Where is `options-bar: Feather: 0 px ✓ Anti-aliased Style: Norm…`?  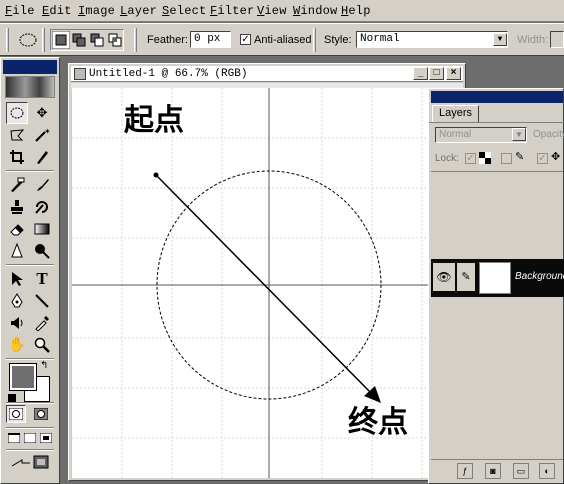
options-bar: Feather: 0 px ✓ Anti-aliased Style: Norm… is located at coordinates (282, 39).